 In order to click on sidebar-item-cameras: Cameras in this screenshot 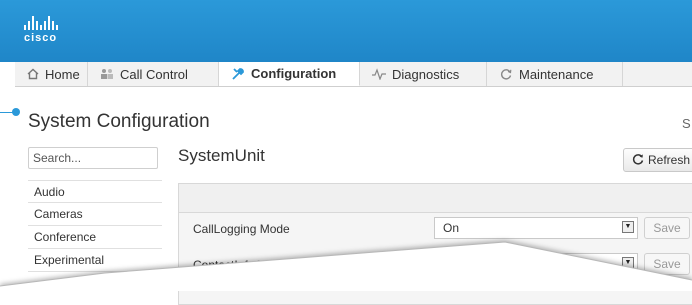, I will do `click(95, 214)`.